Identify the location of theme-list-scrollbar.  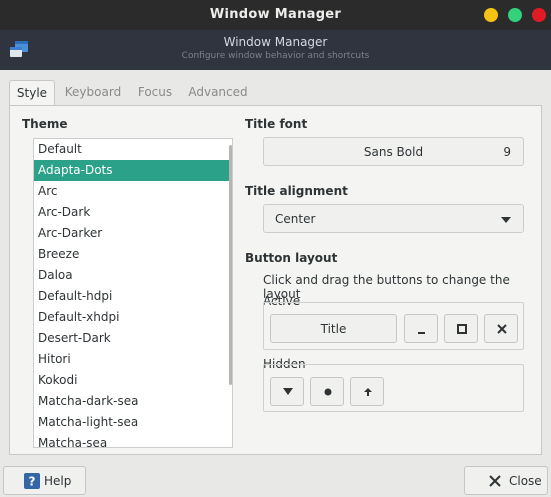
(230, 293).